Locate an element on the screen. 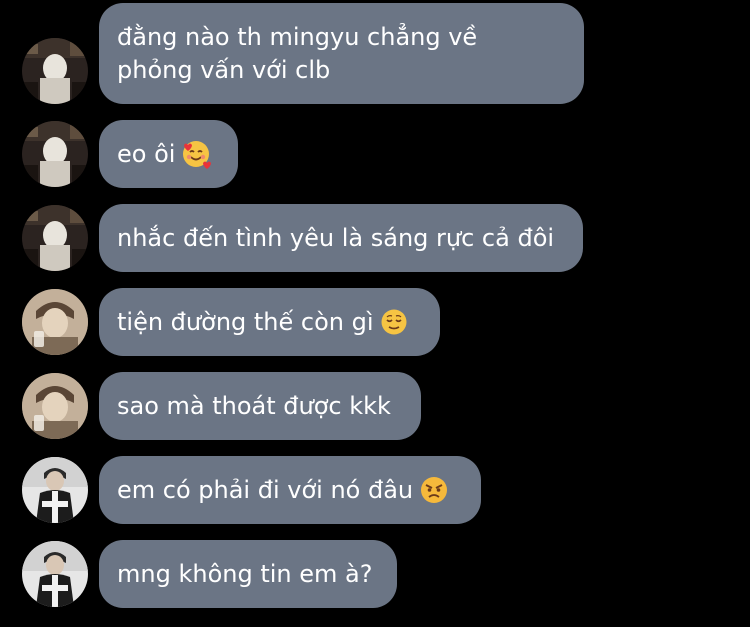 The height and width of the screenshot is (627, 750). message-text: em có phải đi với nó đâu is located at coordinates (265, 489).